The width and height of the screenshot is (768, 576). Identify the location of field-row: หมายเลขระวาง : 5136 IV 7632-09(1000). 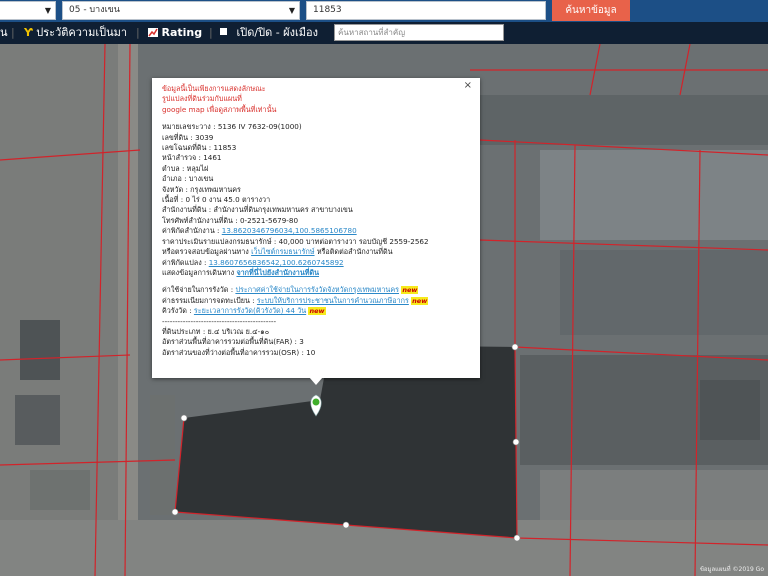
(232, 127).